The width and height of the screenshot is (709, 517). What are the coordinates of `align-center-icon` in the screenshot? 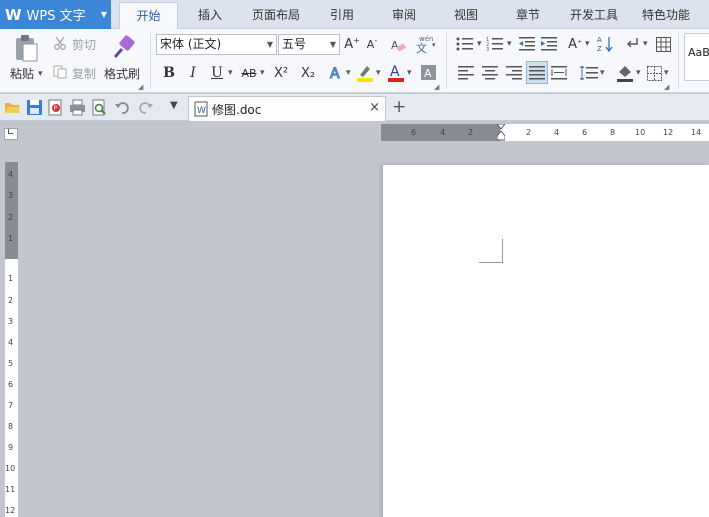 It's located at (490, 73).